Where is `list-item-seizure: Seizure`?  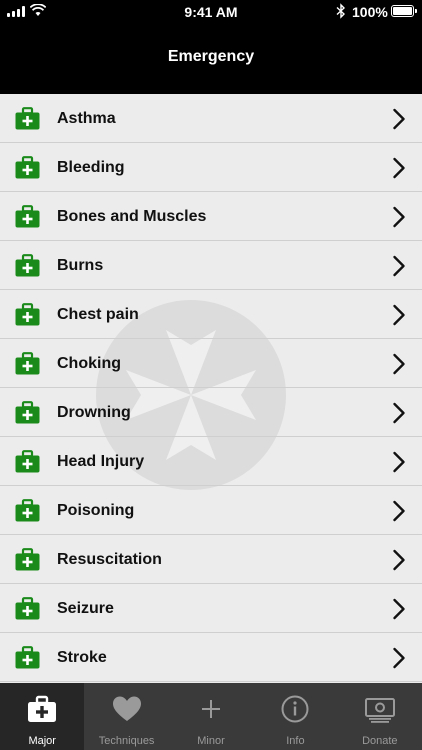 list-item-seizure: Seizure is located at coordinates (211, 608).